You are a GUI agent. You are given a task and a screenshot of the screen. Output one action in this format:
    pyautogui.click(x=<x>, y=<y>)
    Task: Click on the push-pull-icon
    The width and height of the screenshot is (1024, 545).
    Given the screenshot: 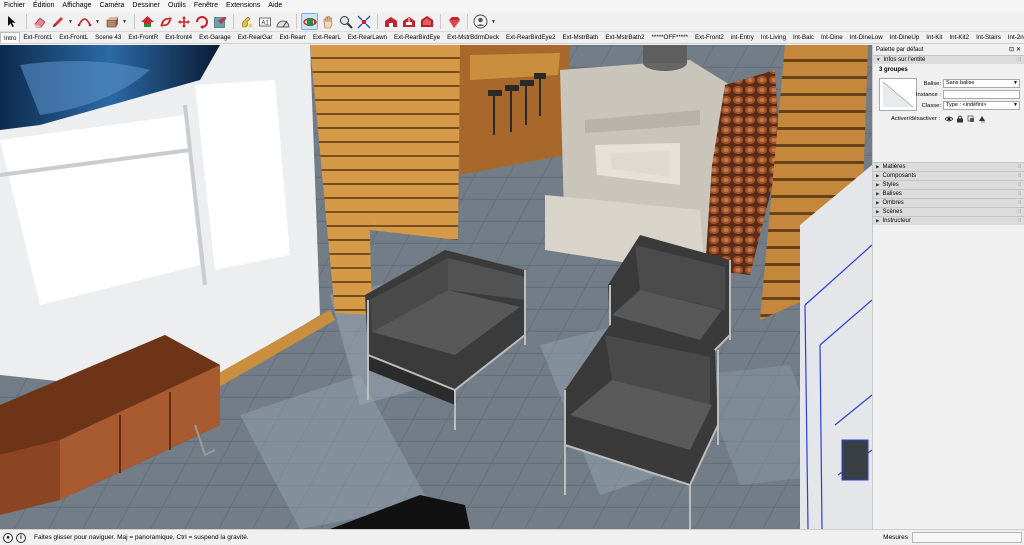 What is the action you would take?
    pyautogui.click(x=111, y=21)
    